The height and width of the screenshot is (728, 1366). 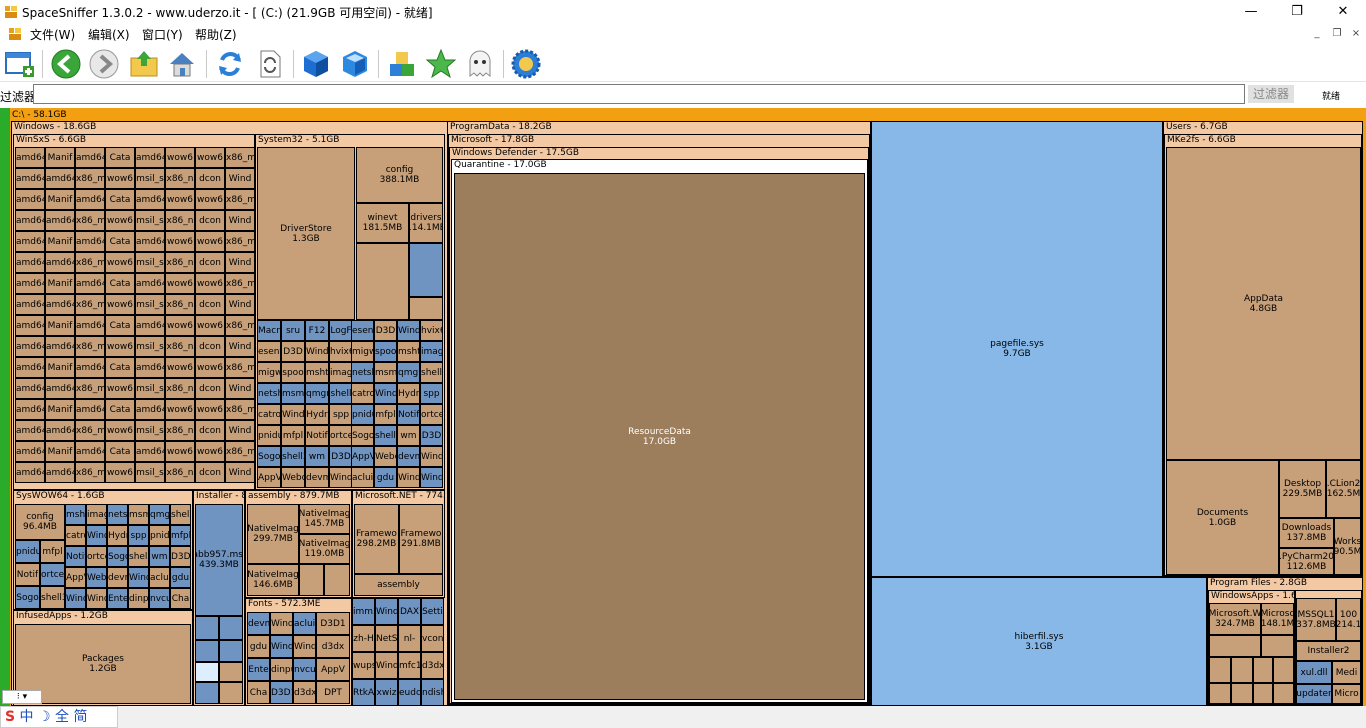 I want to click on syswow64-entry-block: ortce, so click(x=96, y=556).